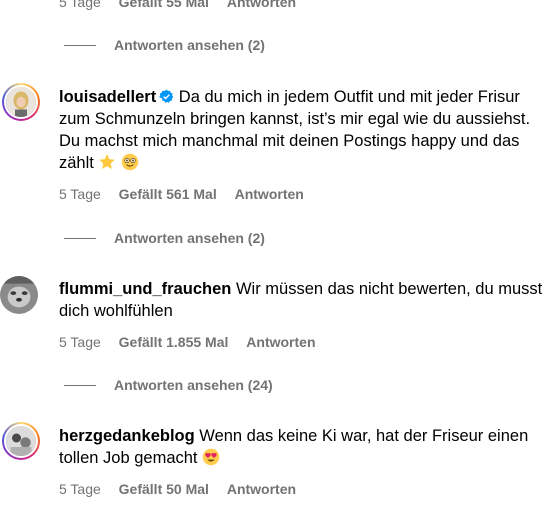 This screenshot has height=527, width=558. What do you see at coordinates (107, 161) in the screenshot?
I see `star-emoji` at bounding box center [107, 161].